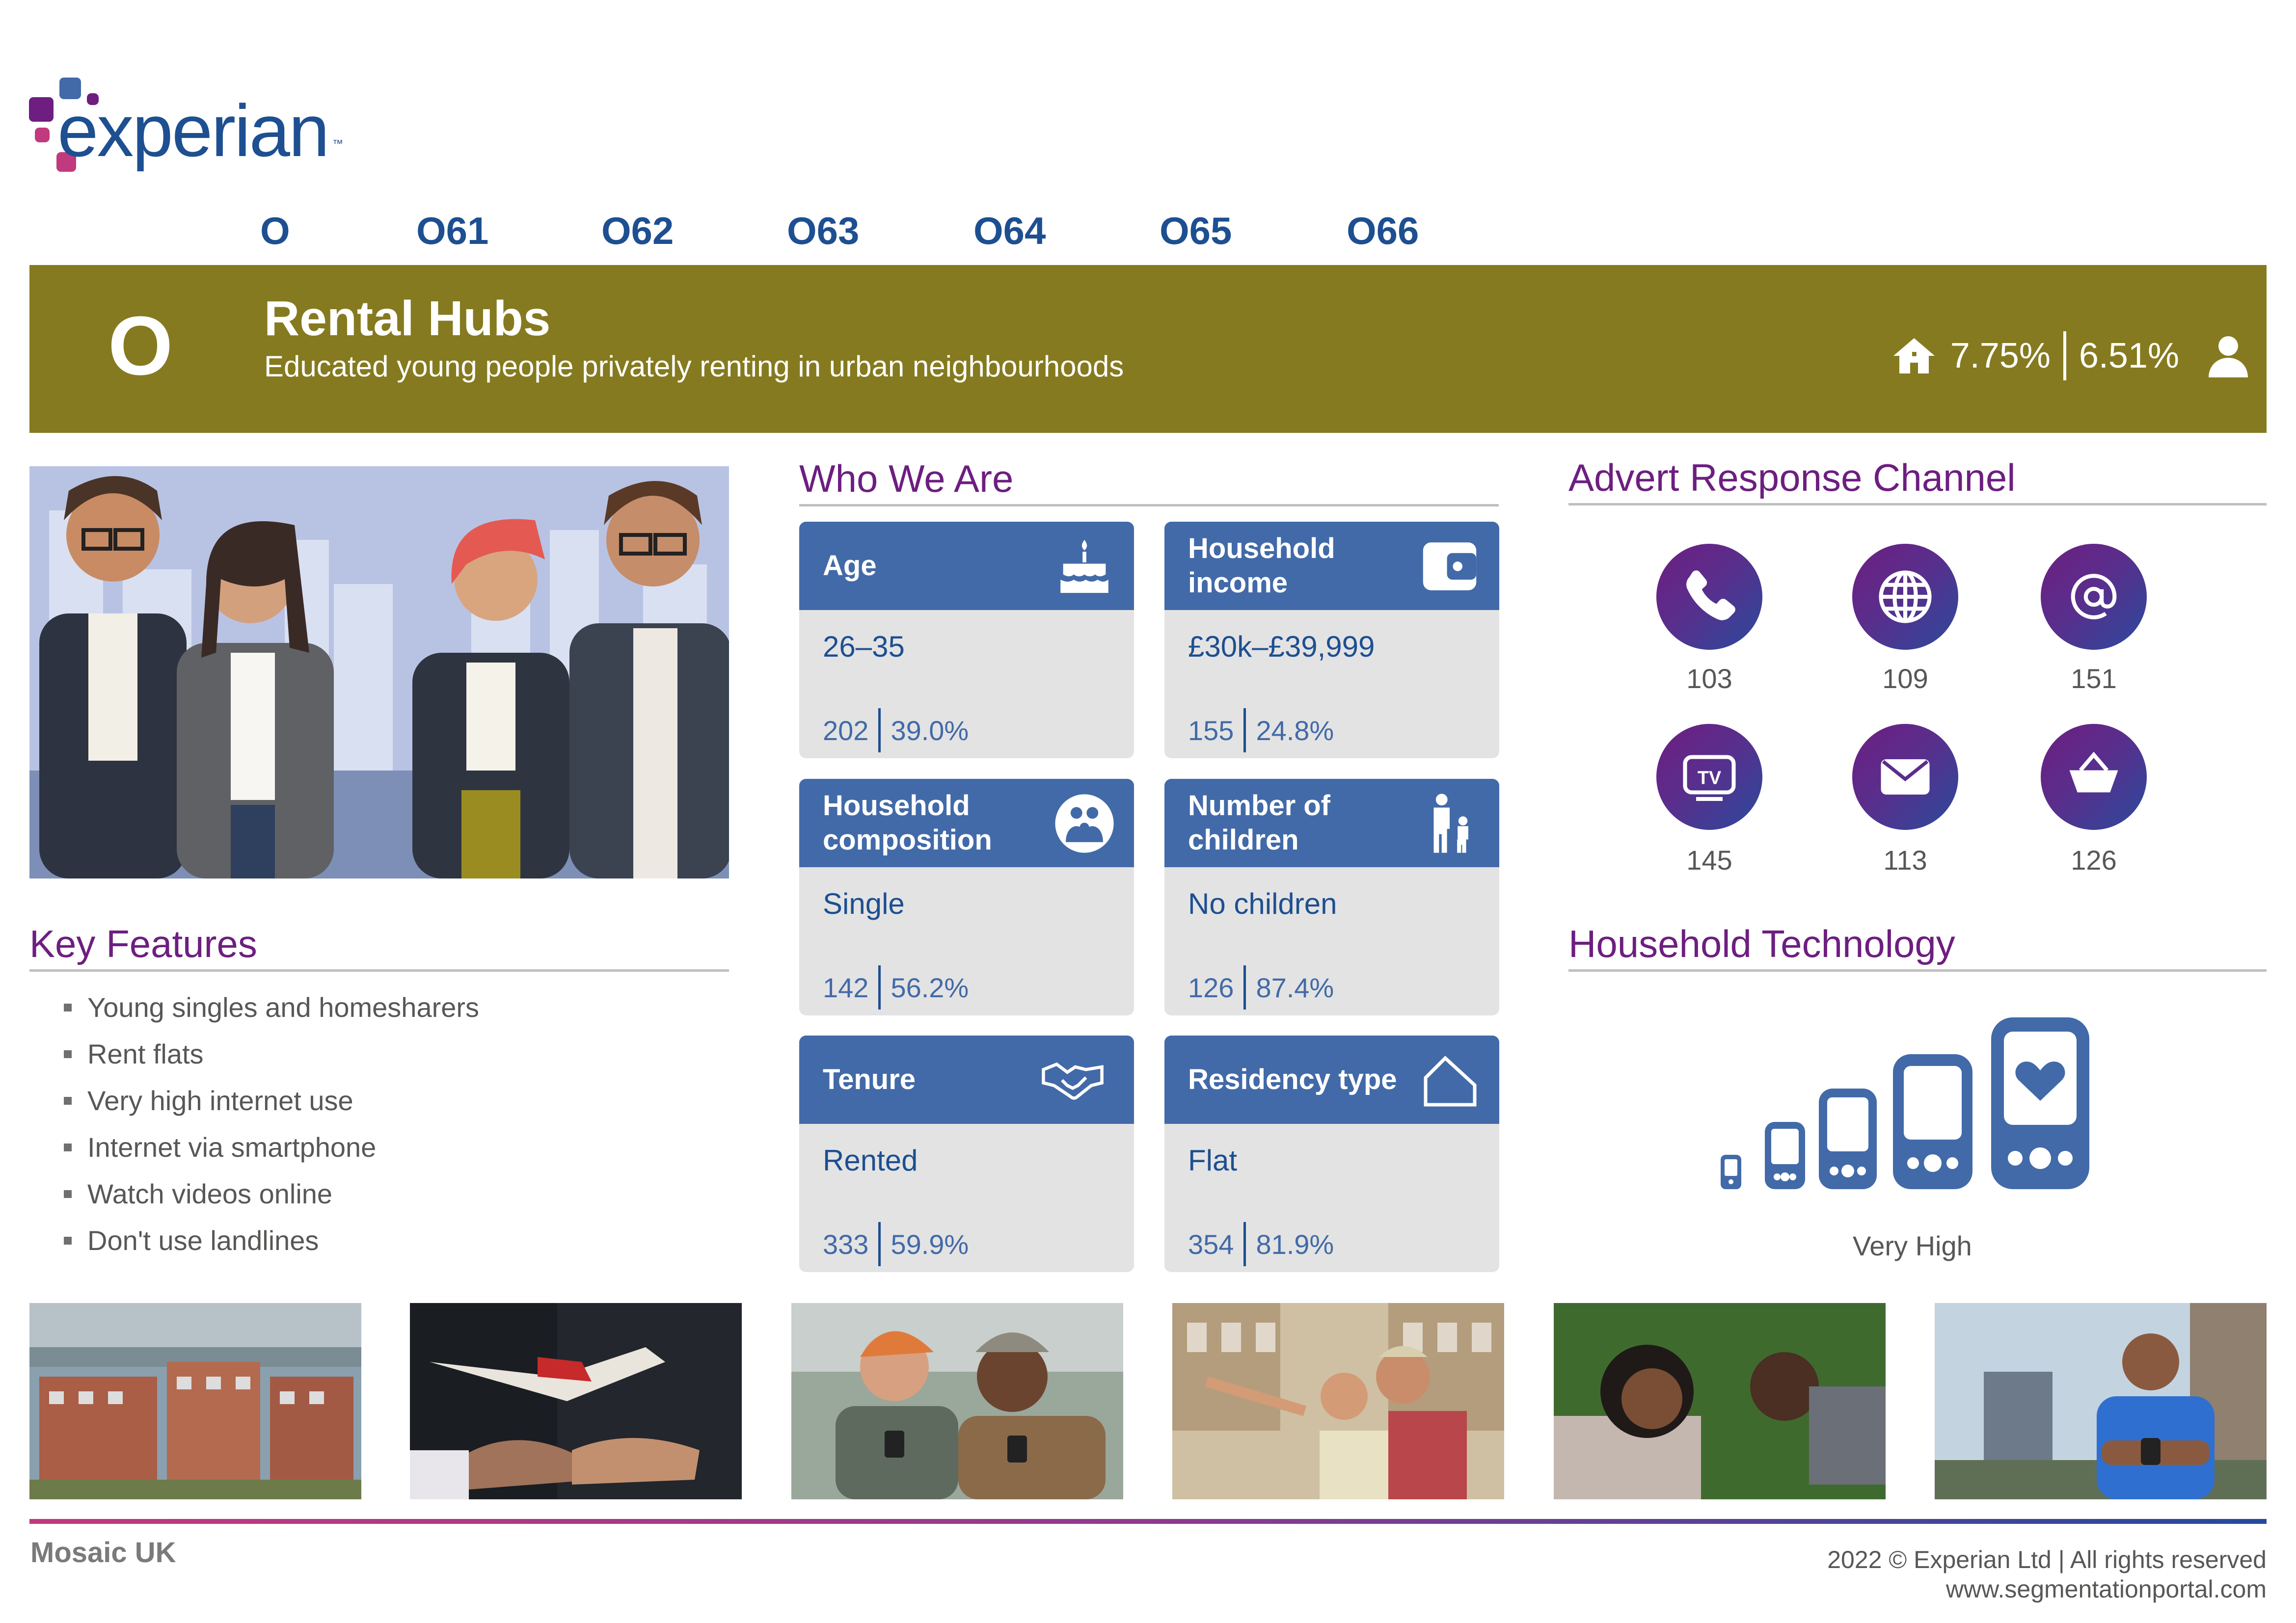 The width and height of the screenshot is (2296, 1623). What do you see at coordinates (1905, 777) in the screenshot?
I see `mail-envelope-icon` at bounding box center [1905, 777].